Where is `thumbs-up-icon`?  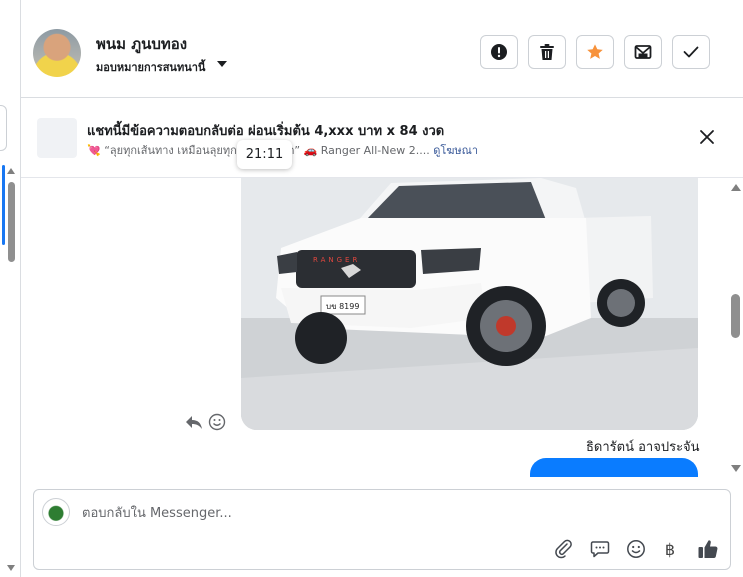 thumbs-up-icon is located at coordinates (708, 549).